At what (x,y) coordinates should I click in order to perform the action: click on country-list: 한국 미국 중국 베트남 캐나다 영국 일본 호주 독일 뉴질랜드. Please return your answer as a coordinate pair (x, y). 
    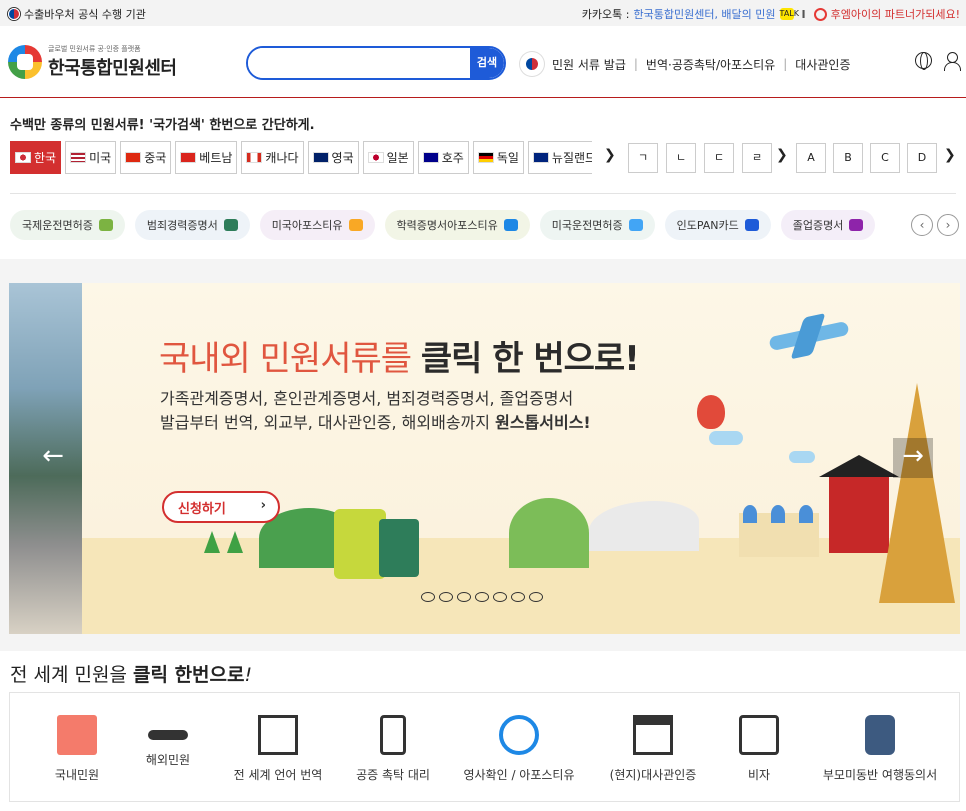
    Looking at the image, I should click on (301, 157).